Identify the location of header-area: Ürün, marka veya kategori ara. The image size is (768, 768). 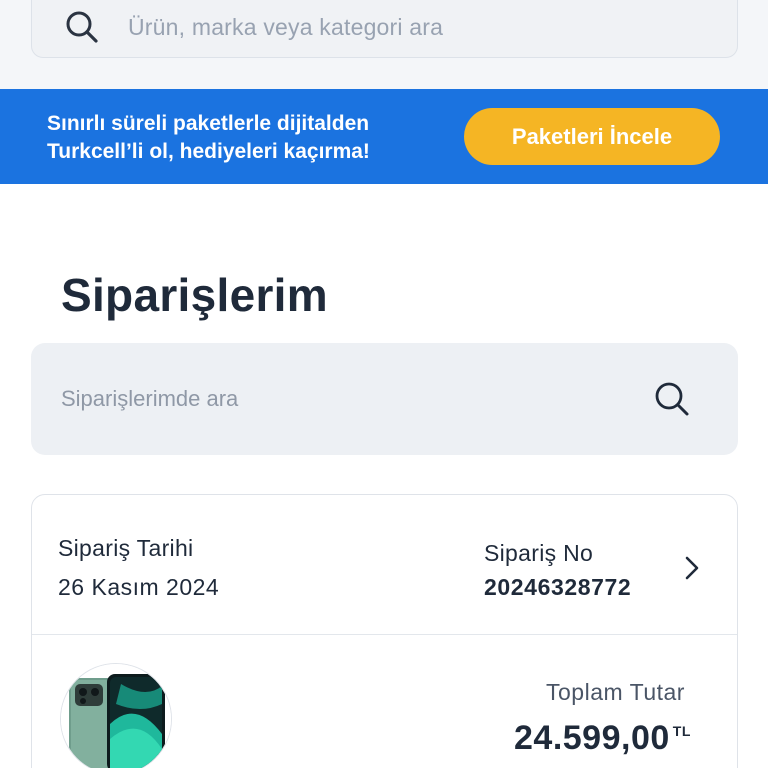
(384, 44).